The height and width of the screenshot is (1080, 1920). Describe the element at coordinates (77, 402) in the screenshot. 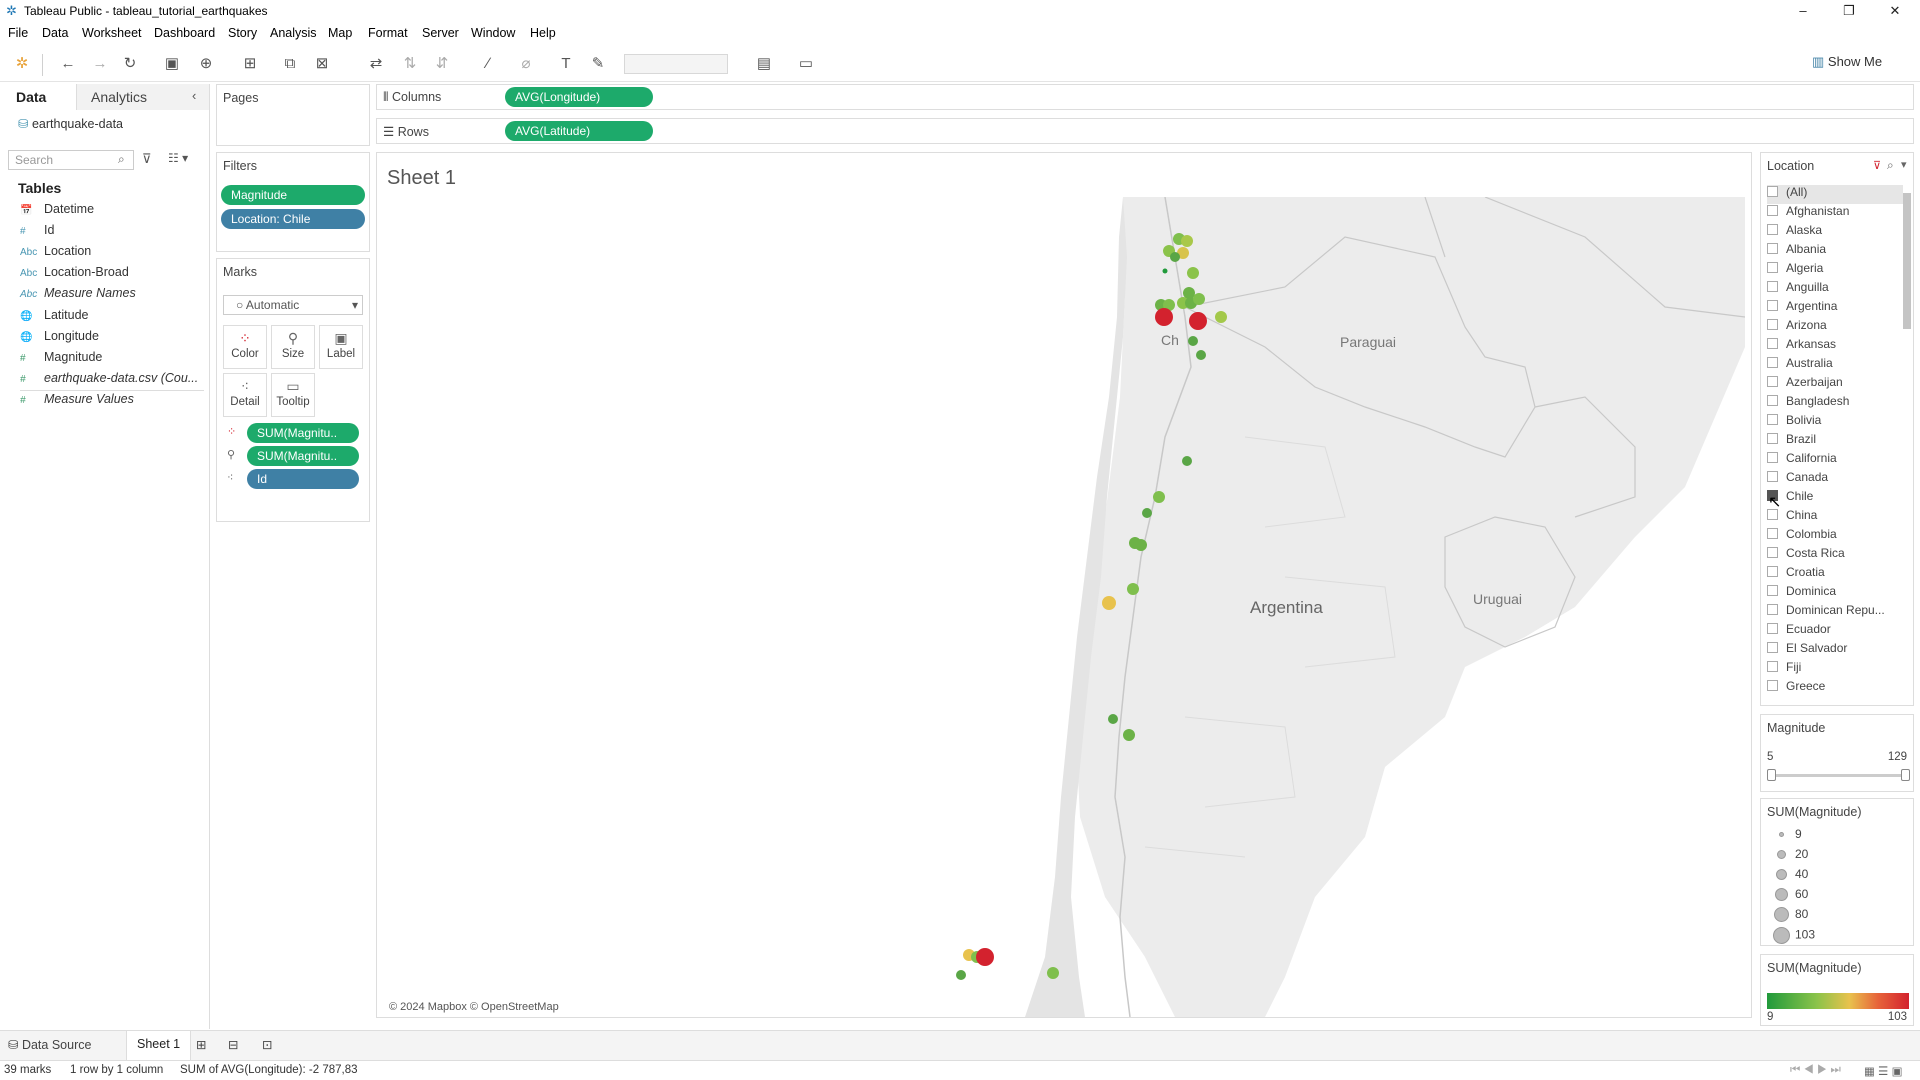

I see `field-measure-values: # Measure Values` at that location.